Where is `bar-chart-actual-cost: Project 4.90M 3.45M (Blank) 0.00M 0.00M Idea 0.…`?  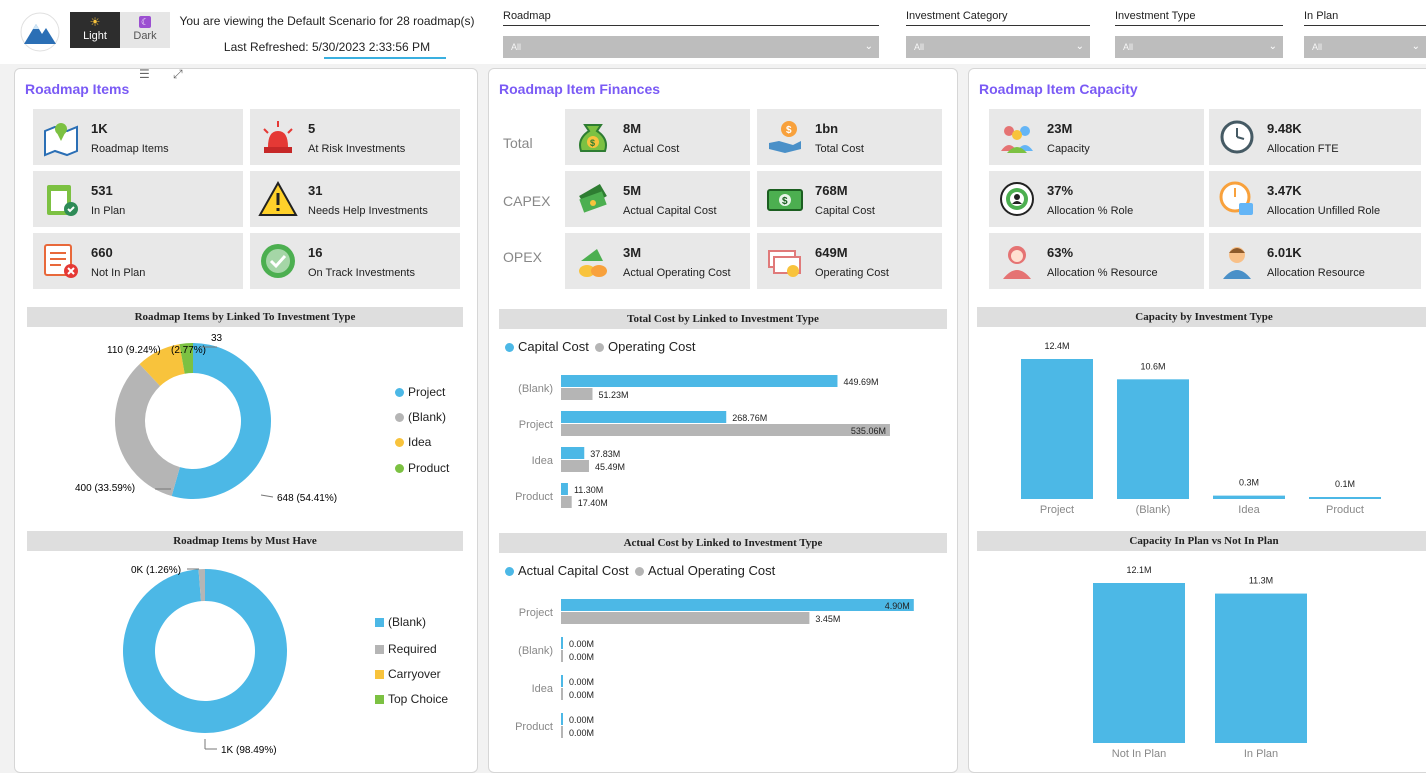 bar-chart-actual-cost: Project 4.90M 3.45M (Blank) 0.00M 0.00M Idea 0.… is located at coordinates (714, 668).